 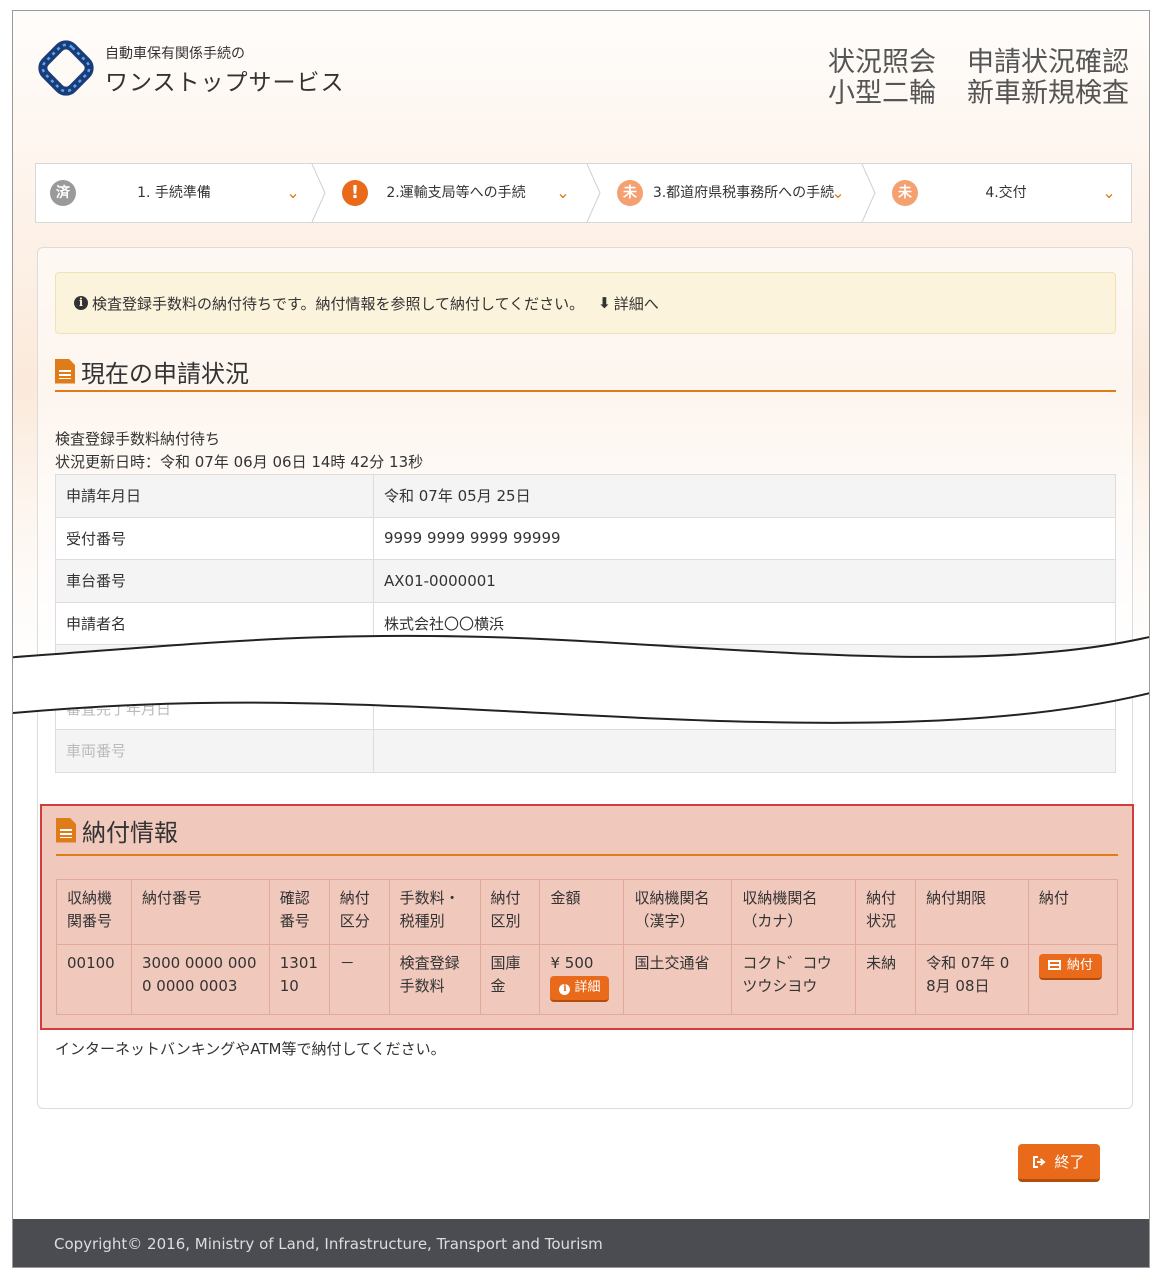 I want to click on col-header: 収納機関番号, so click(x=94, y=912).